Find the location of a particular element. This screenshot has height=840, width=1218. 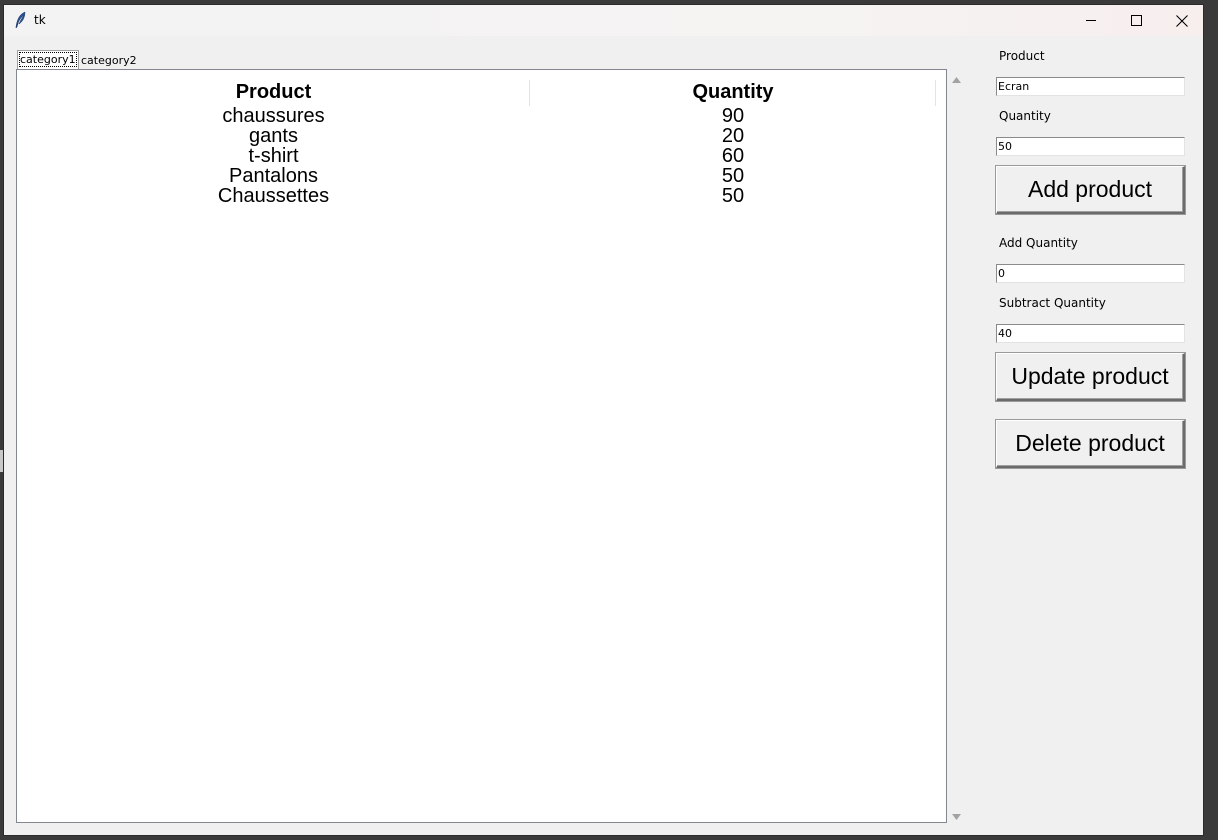

column-header-quantity: Quantity is located at coordinates (733, 90).